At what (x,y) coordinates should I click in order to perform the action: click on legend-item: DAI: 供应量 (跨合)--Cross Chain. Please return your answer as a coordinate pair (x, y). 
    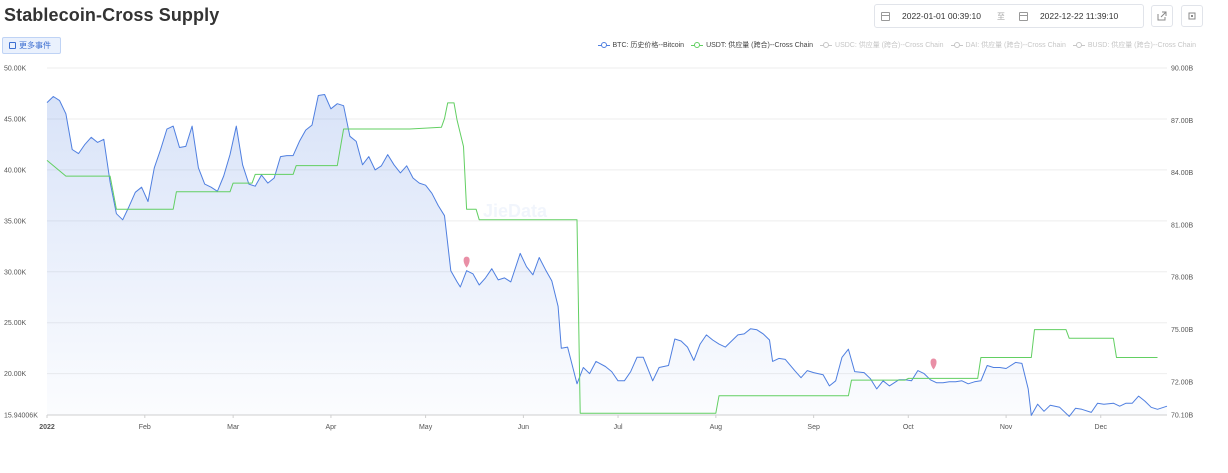
    Looking at the image, I should click on (1008, 45).